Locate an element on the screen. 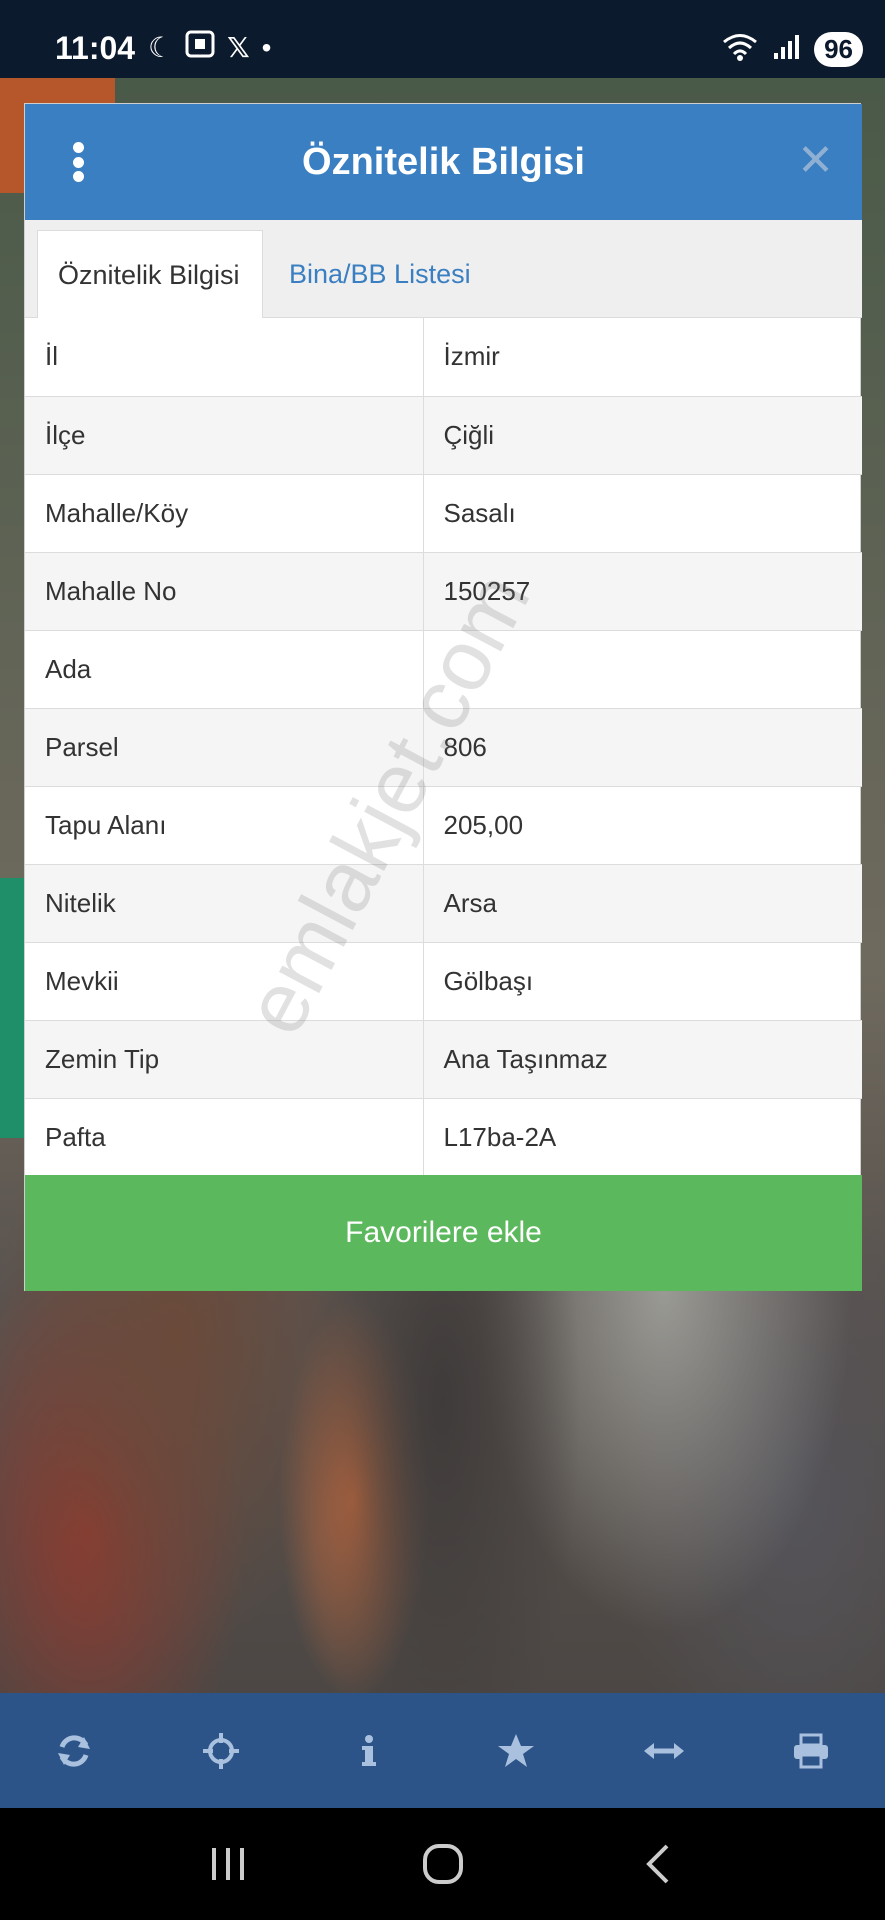 This screenshot has width=885, height=1920. attribute-value: 150257 is located at coordinates (642, 591).